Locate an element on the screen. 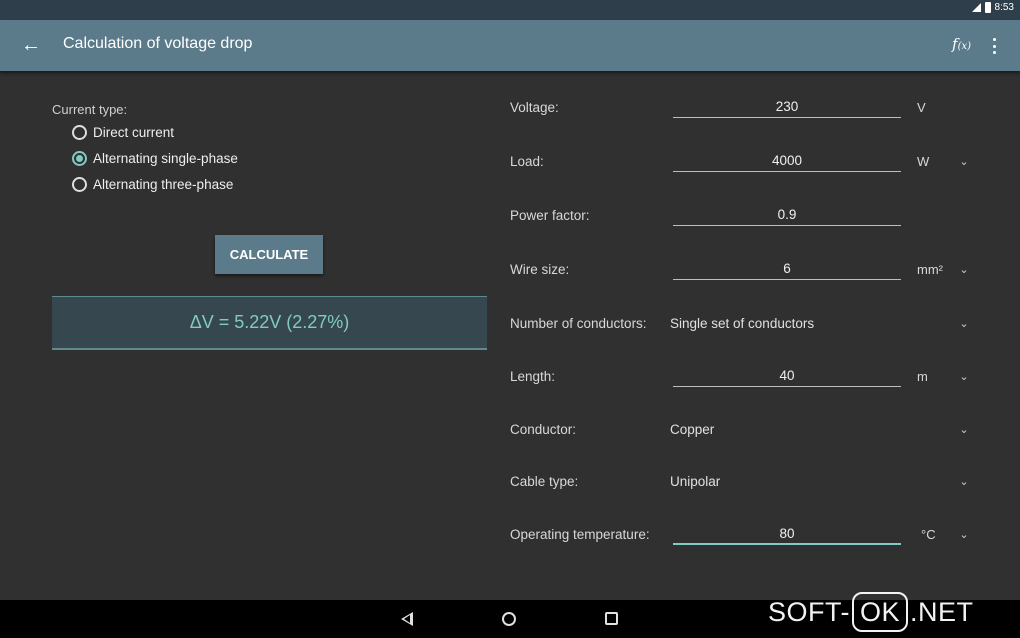 Image resolution: width=1020 pixels, height=638 pixels. current-type-label: Current type: is located at coordinates (90, 109).